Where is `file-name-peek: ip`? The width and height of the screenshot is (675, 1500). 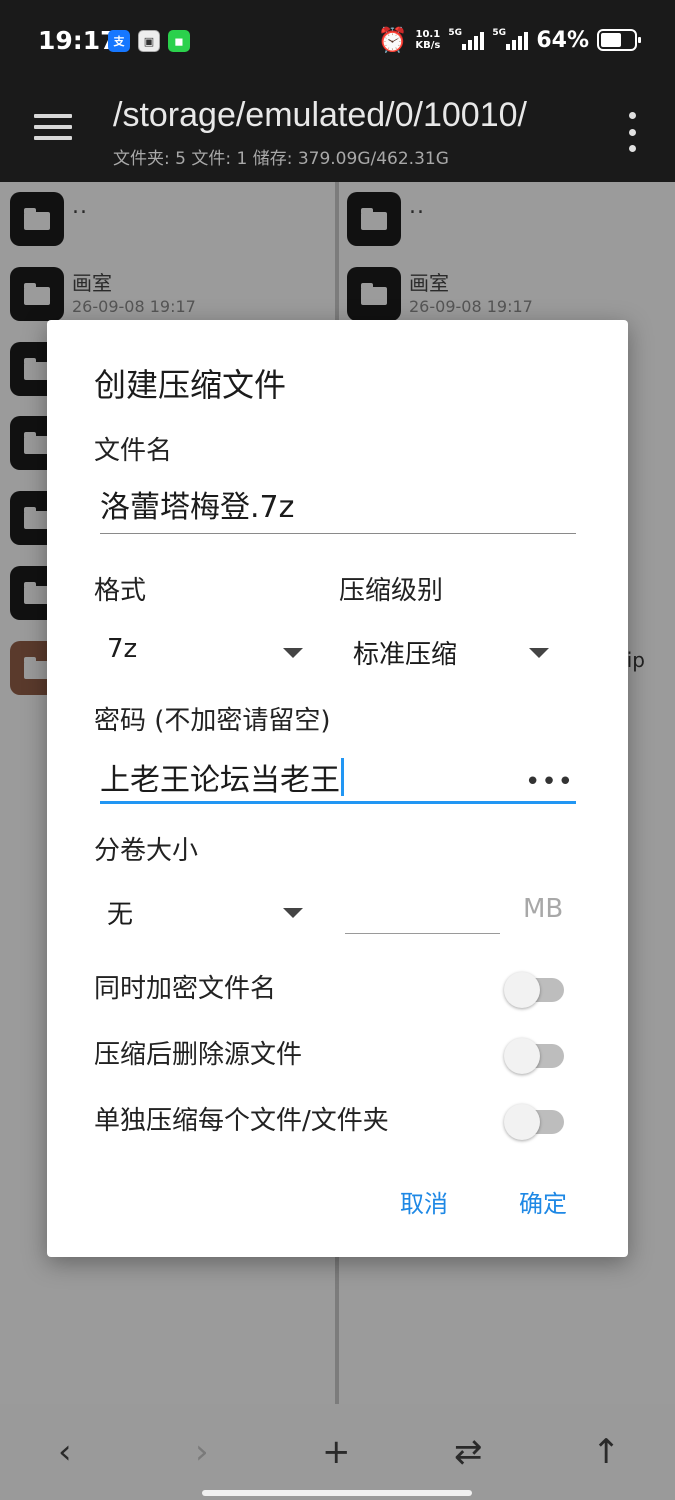
file-name-peek: ip is located at coordinates (635, 660).